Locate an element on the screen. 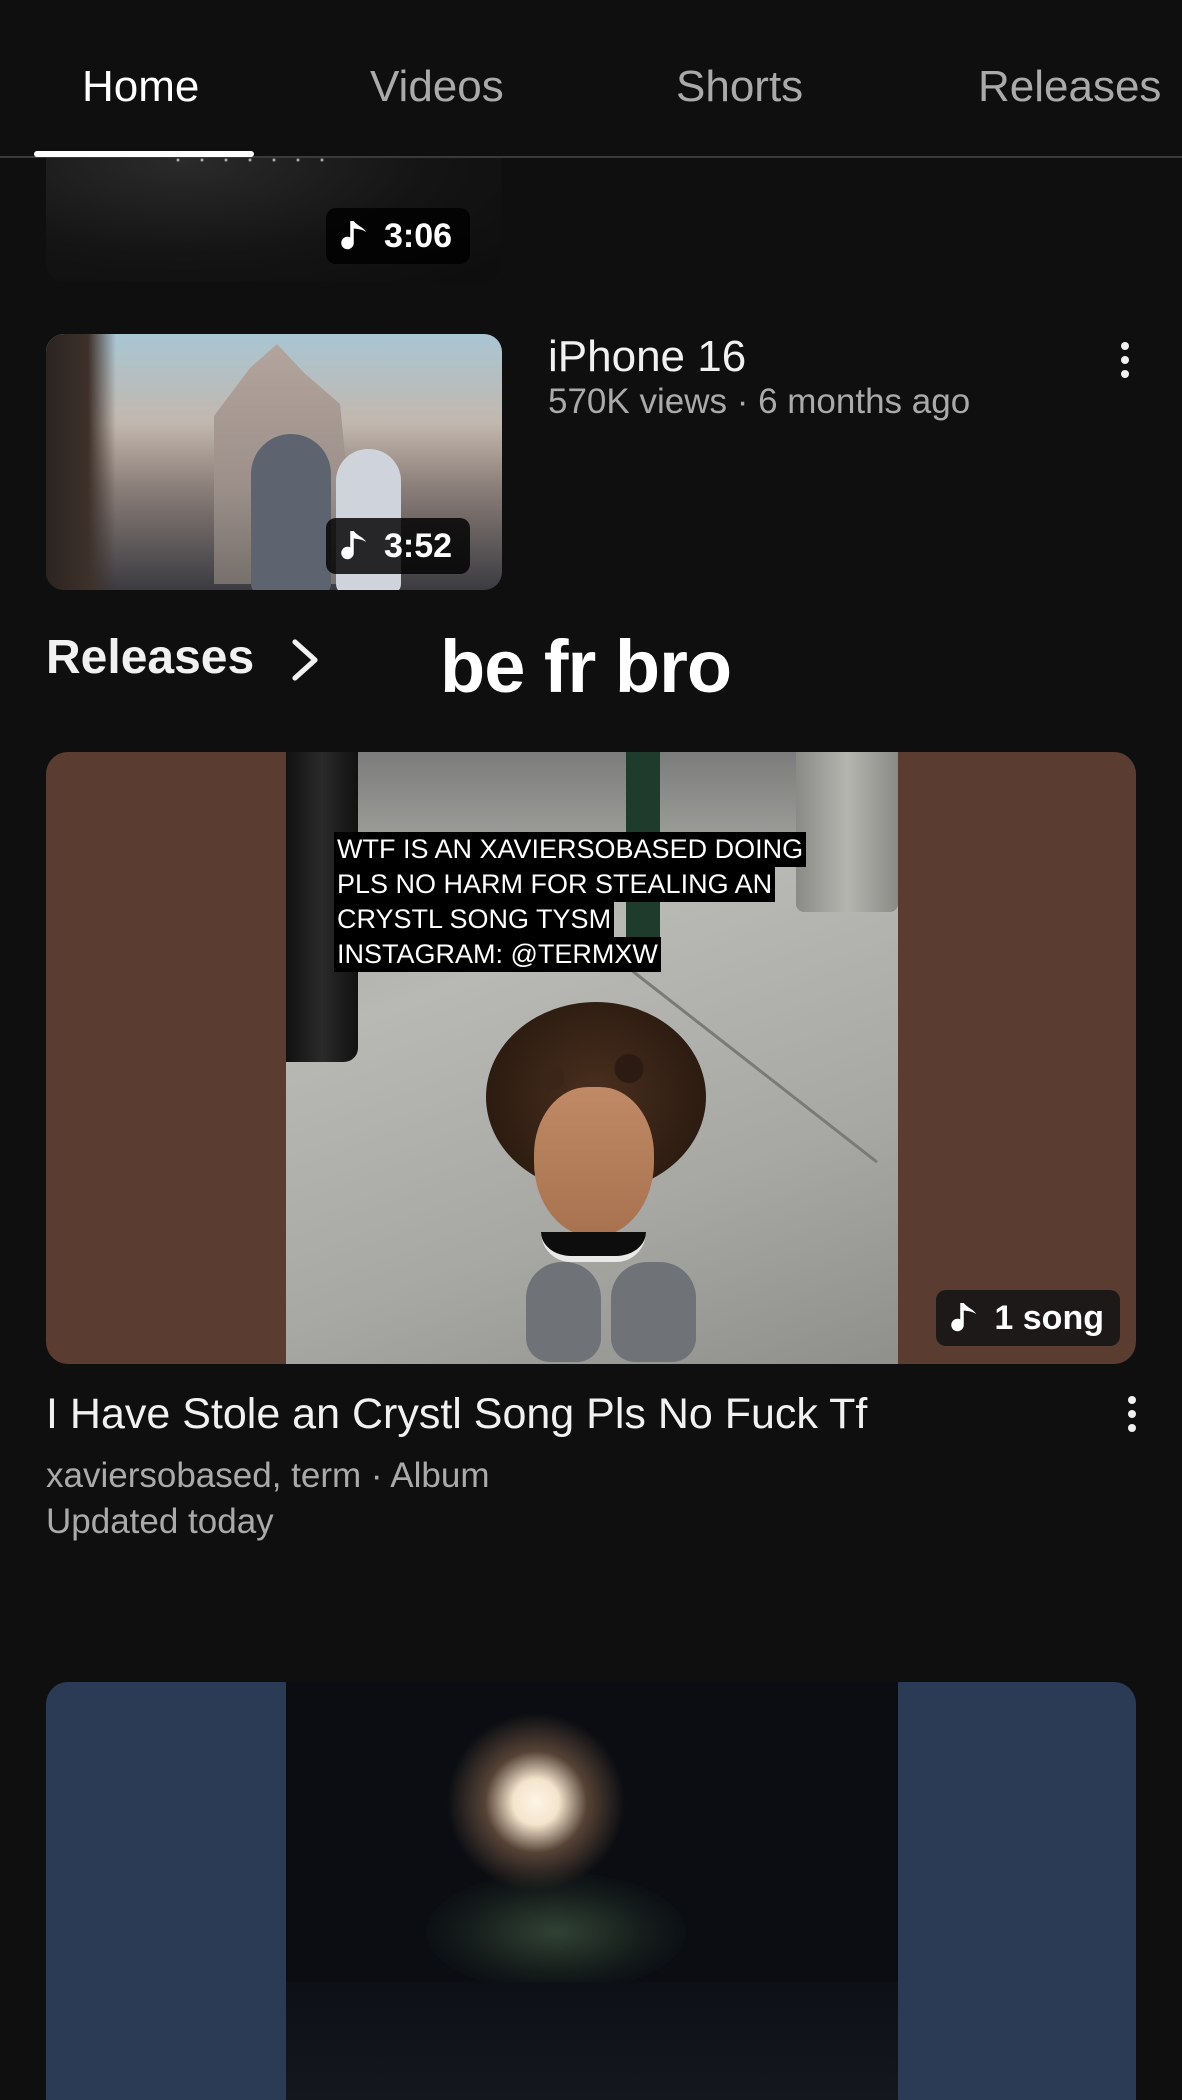 This screenshot has height=2100, width=1182. duration-text: 3:52 is located at coordinates (418, 545).